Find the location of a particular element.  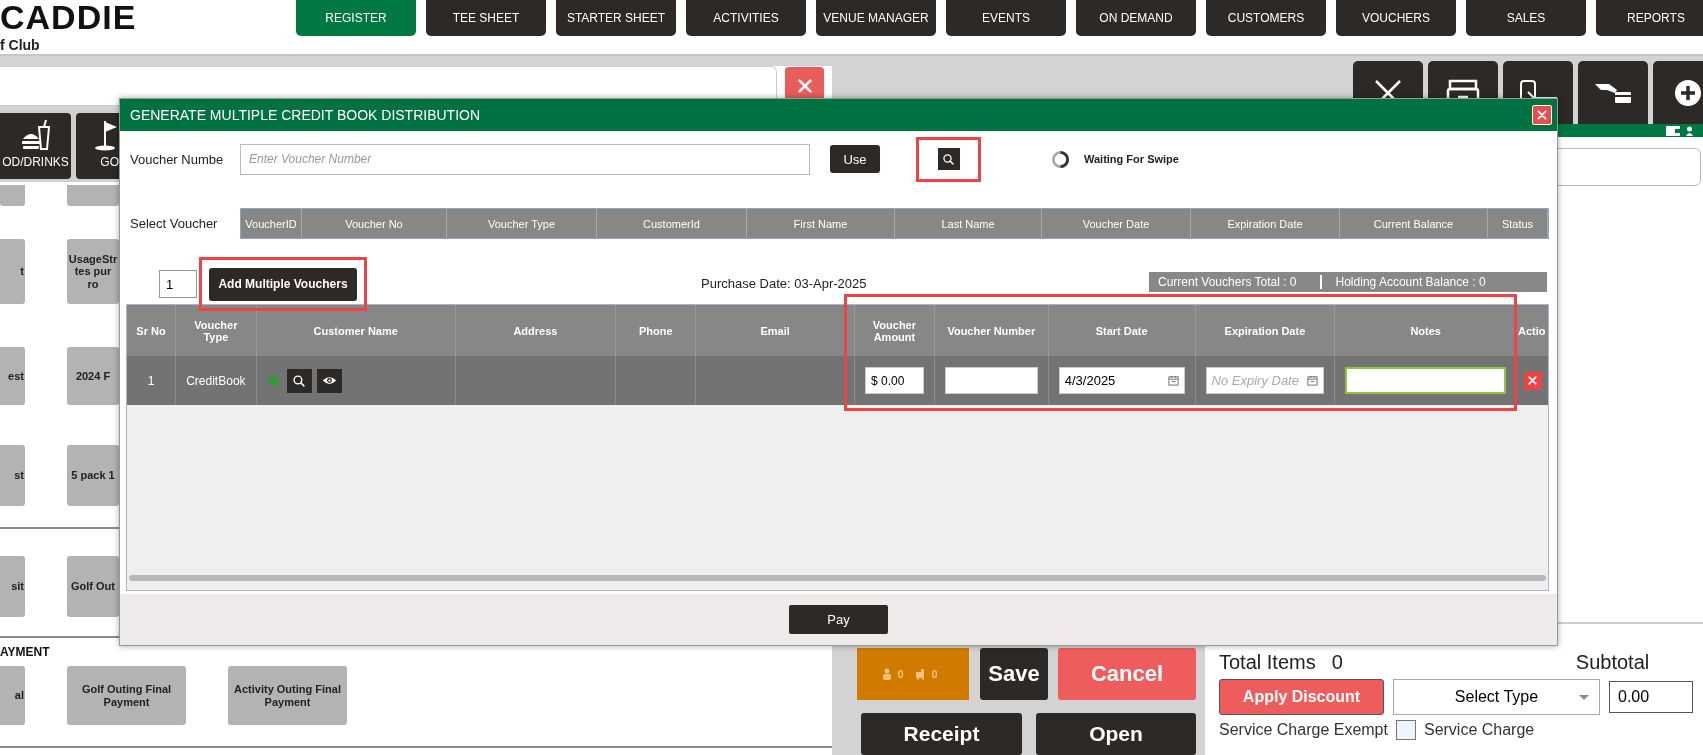

column-header: First Name is located at coordinates (821, 223).